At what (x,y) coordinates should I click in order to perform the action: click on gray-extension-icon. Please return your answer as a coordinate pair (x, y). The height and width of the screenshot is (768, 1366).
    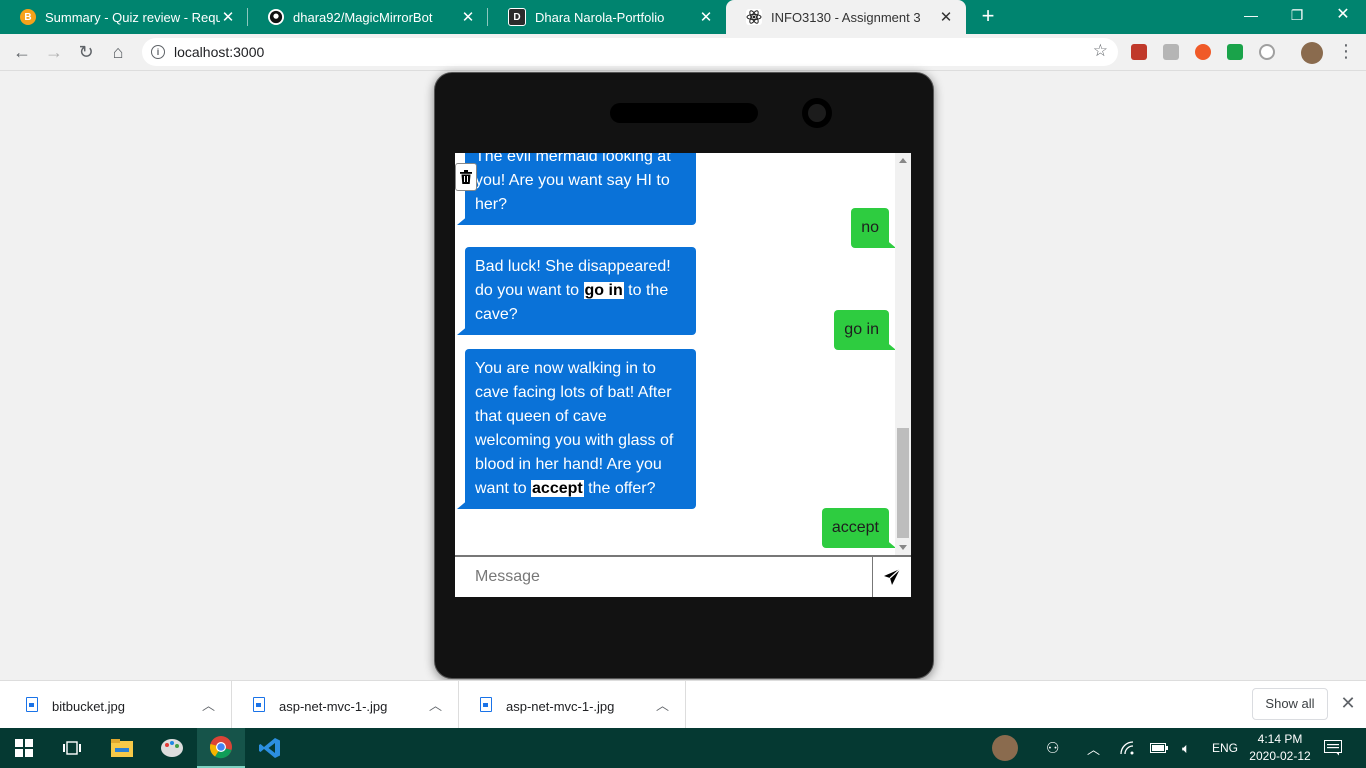
    Looking at the image, I should click on (1171, 52).